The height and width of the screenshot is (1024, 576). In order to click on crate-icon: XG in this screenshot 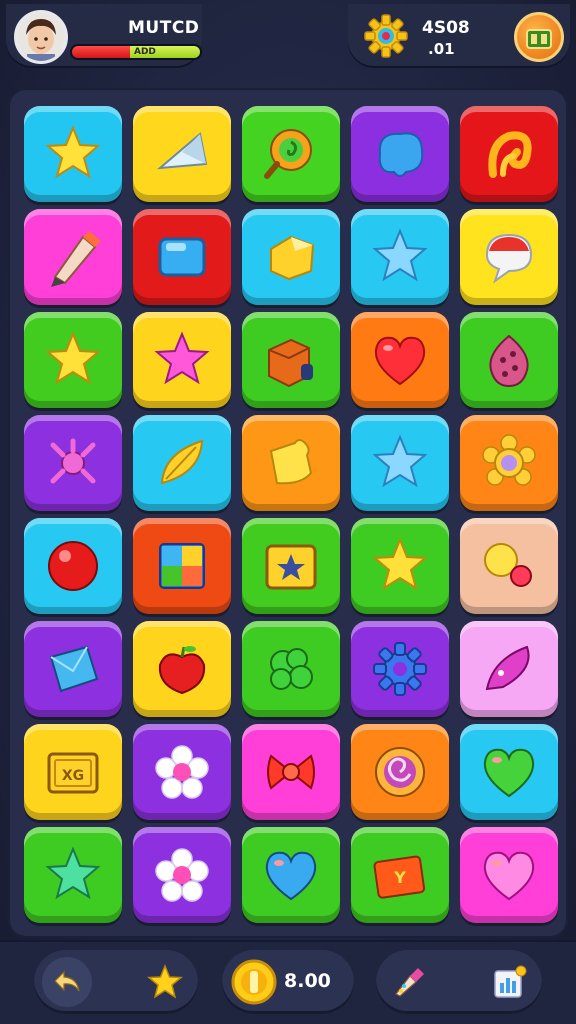, I will do `click(73, 773)`.